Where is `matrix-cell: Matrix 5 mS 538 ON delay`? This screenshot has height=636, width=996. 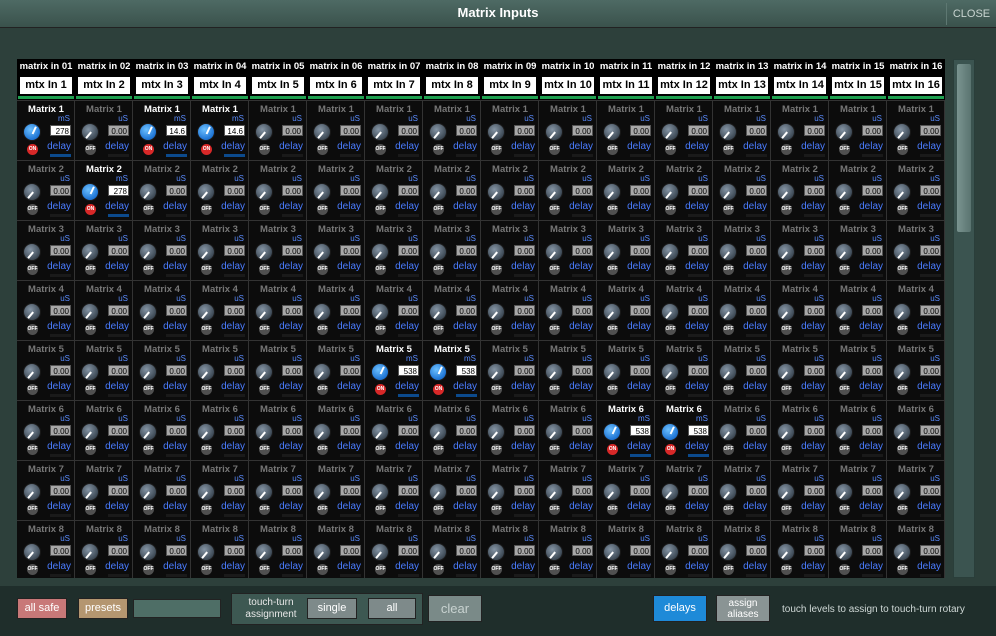 matrix-cell: Matrix 5 mS 538 ON delay is located at coordinates (452, 370).